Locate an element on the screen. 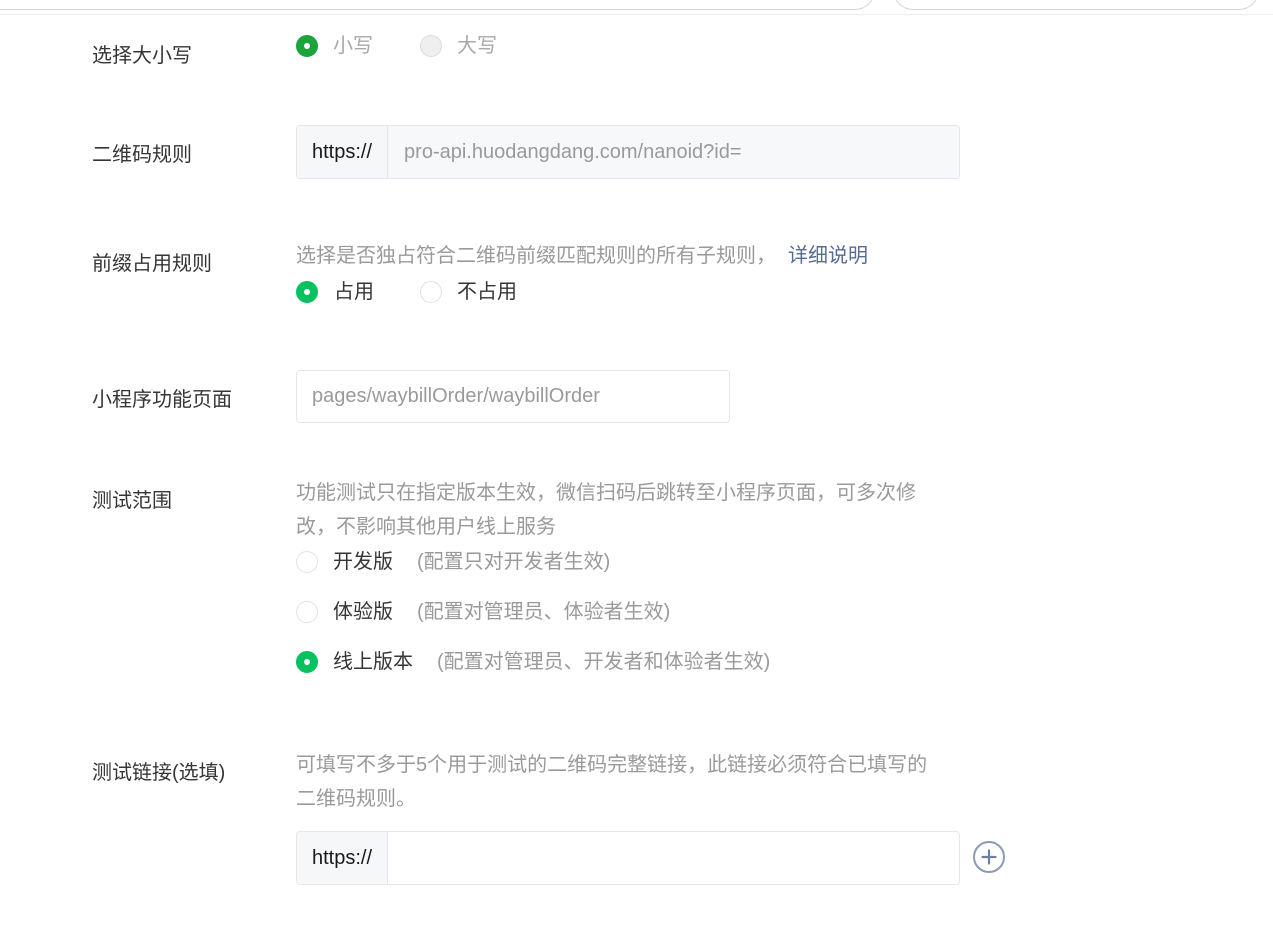 The image size is (1273, 935). case-option-uppercase: 大写 is located at coordinates (458, 46).